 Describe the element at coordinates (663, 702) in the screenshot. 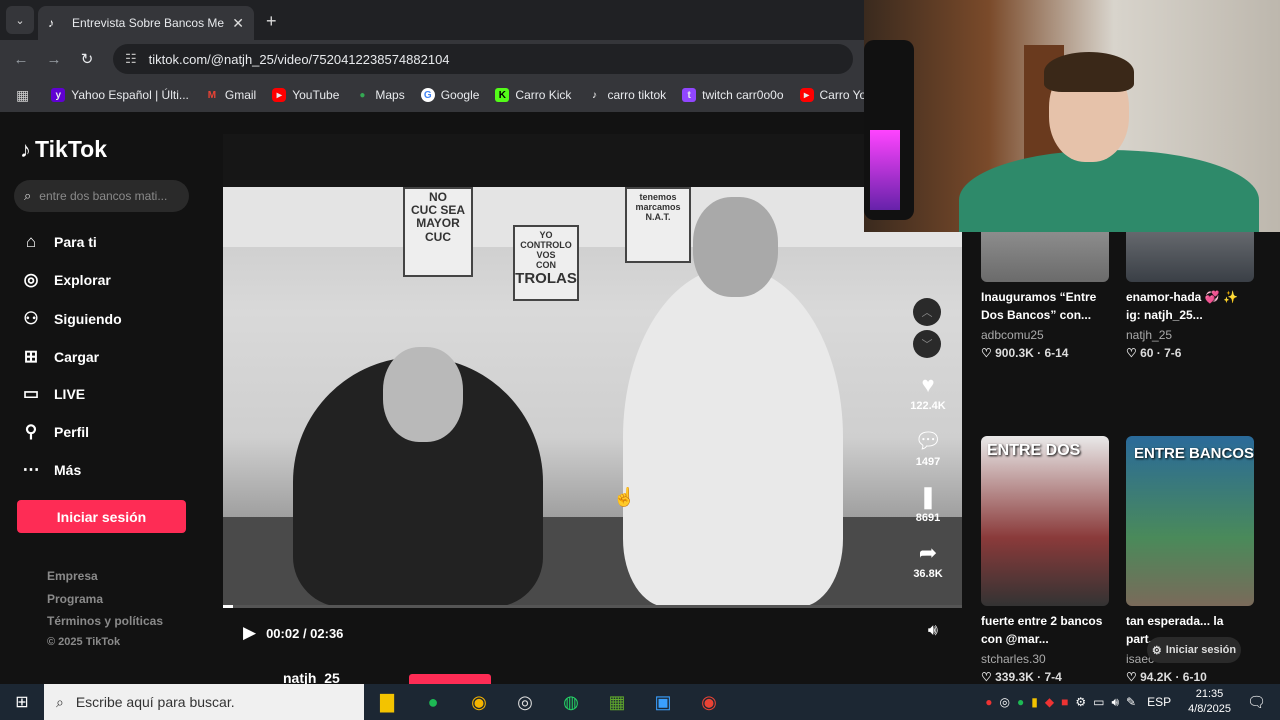

I see `store-icon: ▣` at that location.